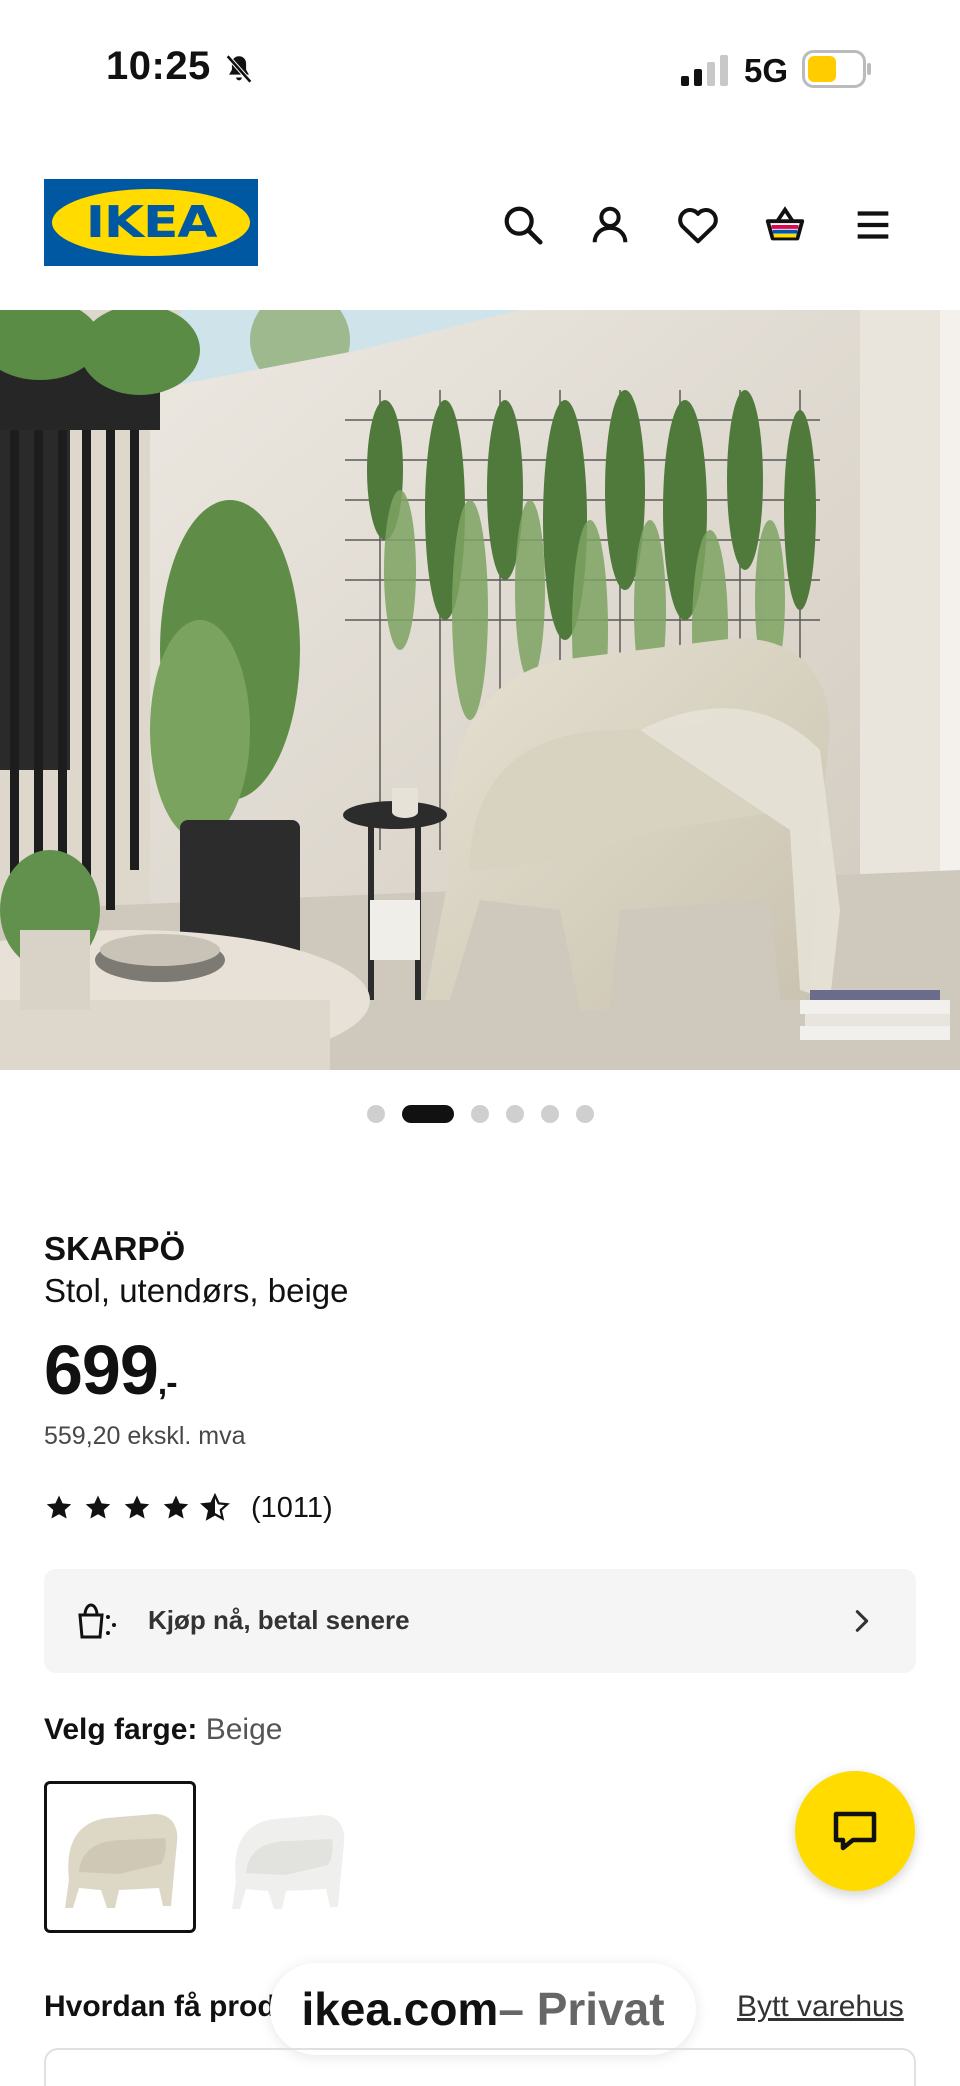 Image resolution: width=960 pixels, height=2086 pixels. I want to click on gallery-dot-active, so click(427, 1114).